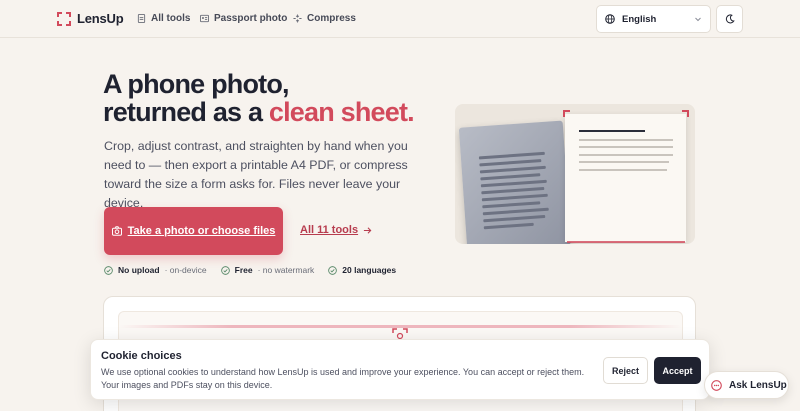 Image resolution: width=800 pixels, height=411 pixels. Describe the element at coordinates (141, 356) in the screenshot. I see `cookie-title: Cookie choices` at that location.